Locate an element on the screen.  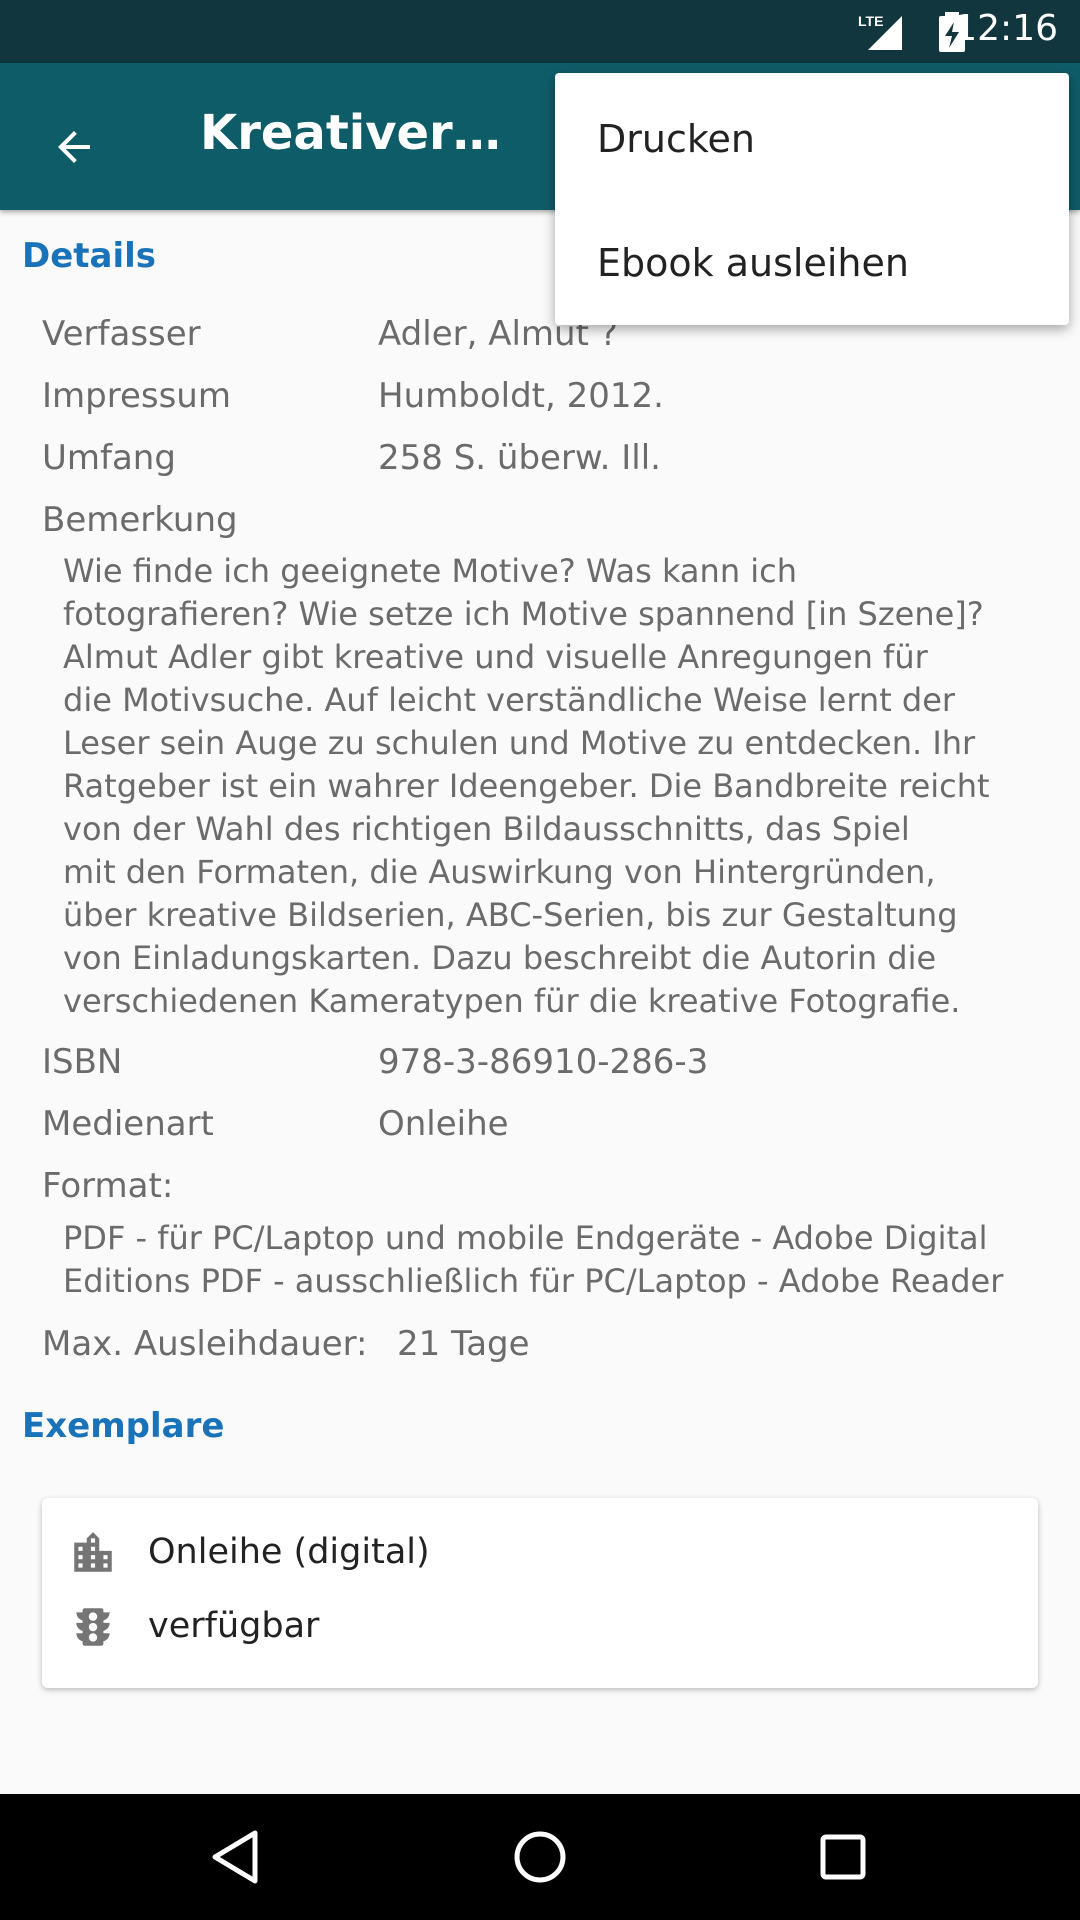
verfasser-label: Verfasser is located at coordinates (121, 334).